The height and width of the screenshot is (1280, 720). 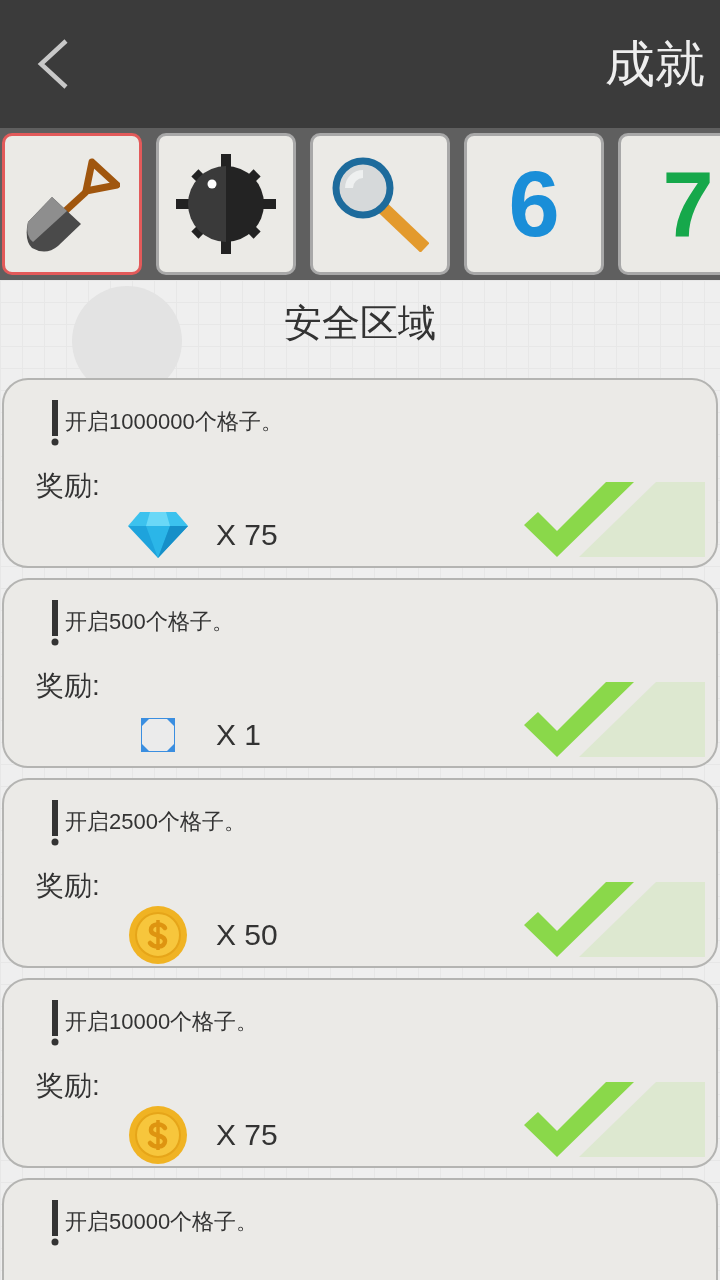 I want to click on shovel-icon, so click(x=72, y=204).